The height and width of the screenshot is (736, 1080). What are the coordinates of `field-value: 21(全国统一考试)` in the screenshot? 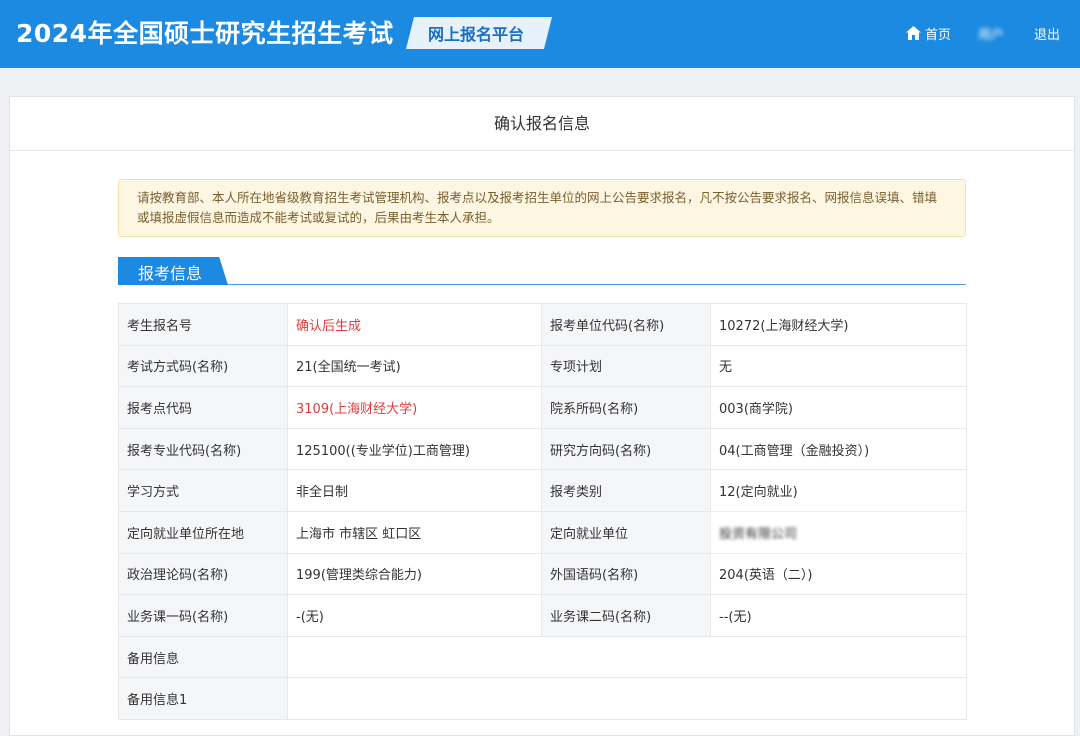 It's located at (414, 366).